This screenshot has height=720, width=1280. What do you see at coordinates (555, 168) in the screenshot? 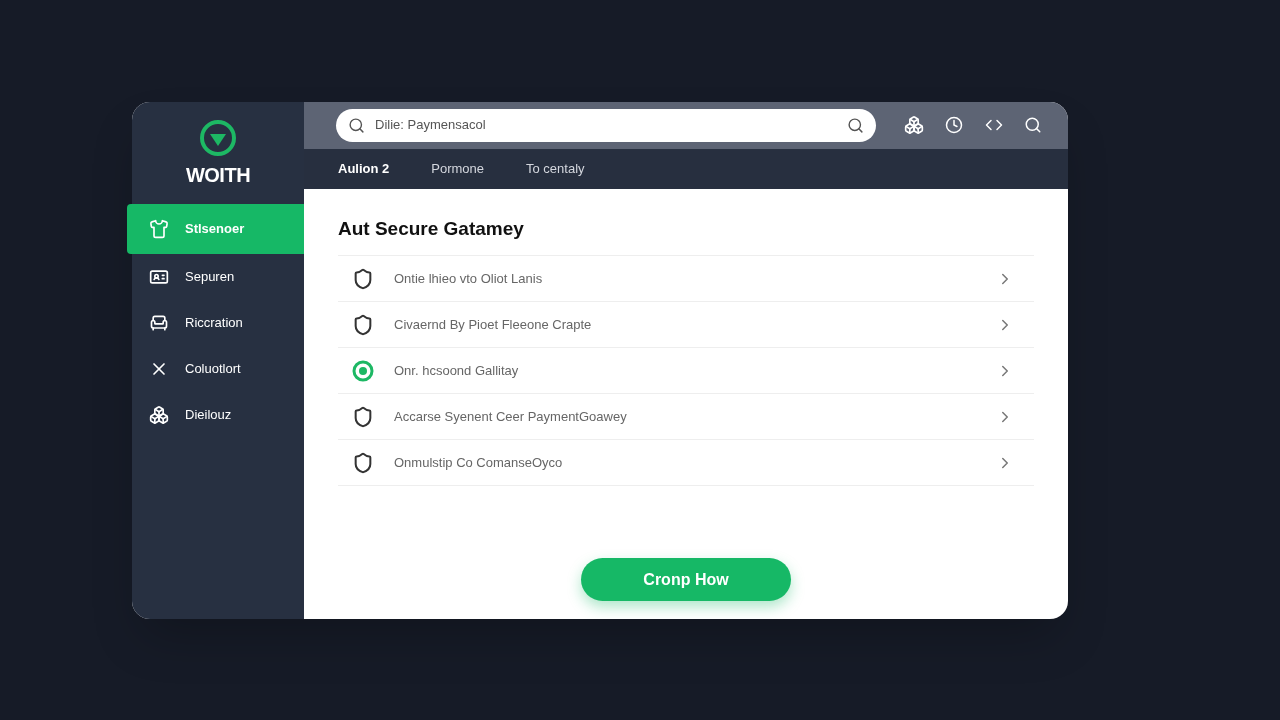
I see `tab: To centaly` at bounding box center [555, 168].